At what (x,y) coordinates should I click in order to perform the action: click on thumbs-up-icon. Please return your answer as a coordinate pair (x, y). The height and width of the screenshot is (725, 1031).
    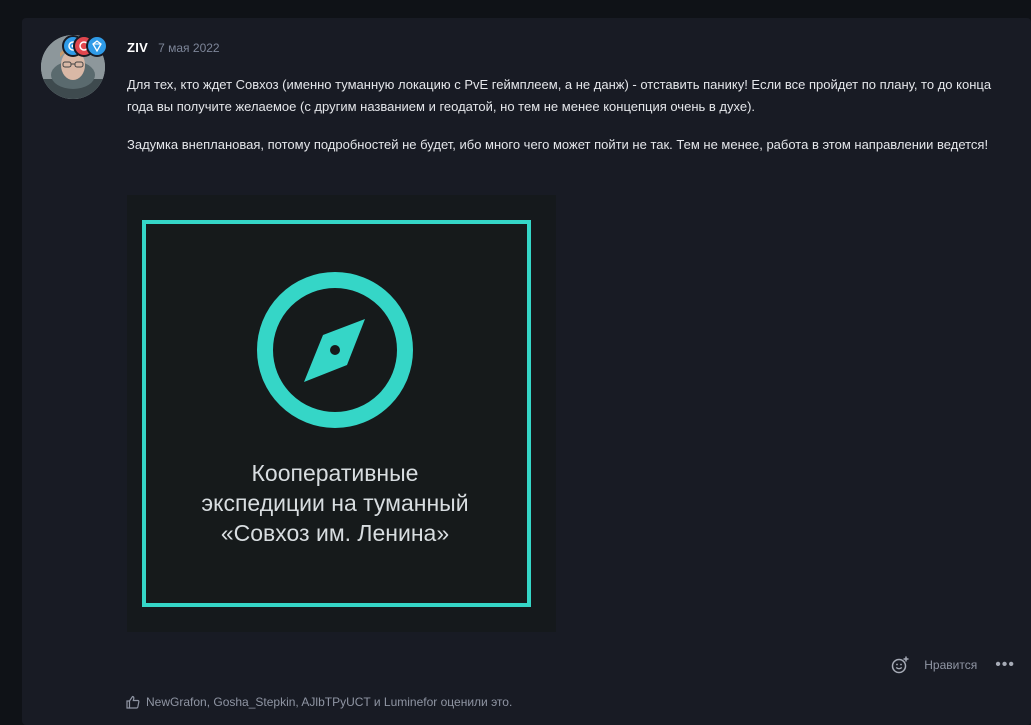
    Looking at the image, I should click on (133, 702).